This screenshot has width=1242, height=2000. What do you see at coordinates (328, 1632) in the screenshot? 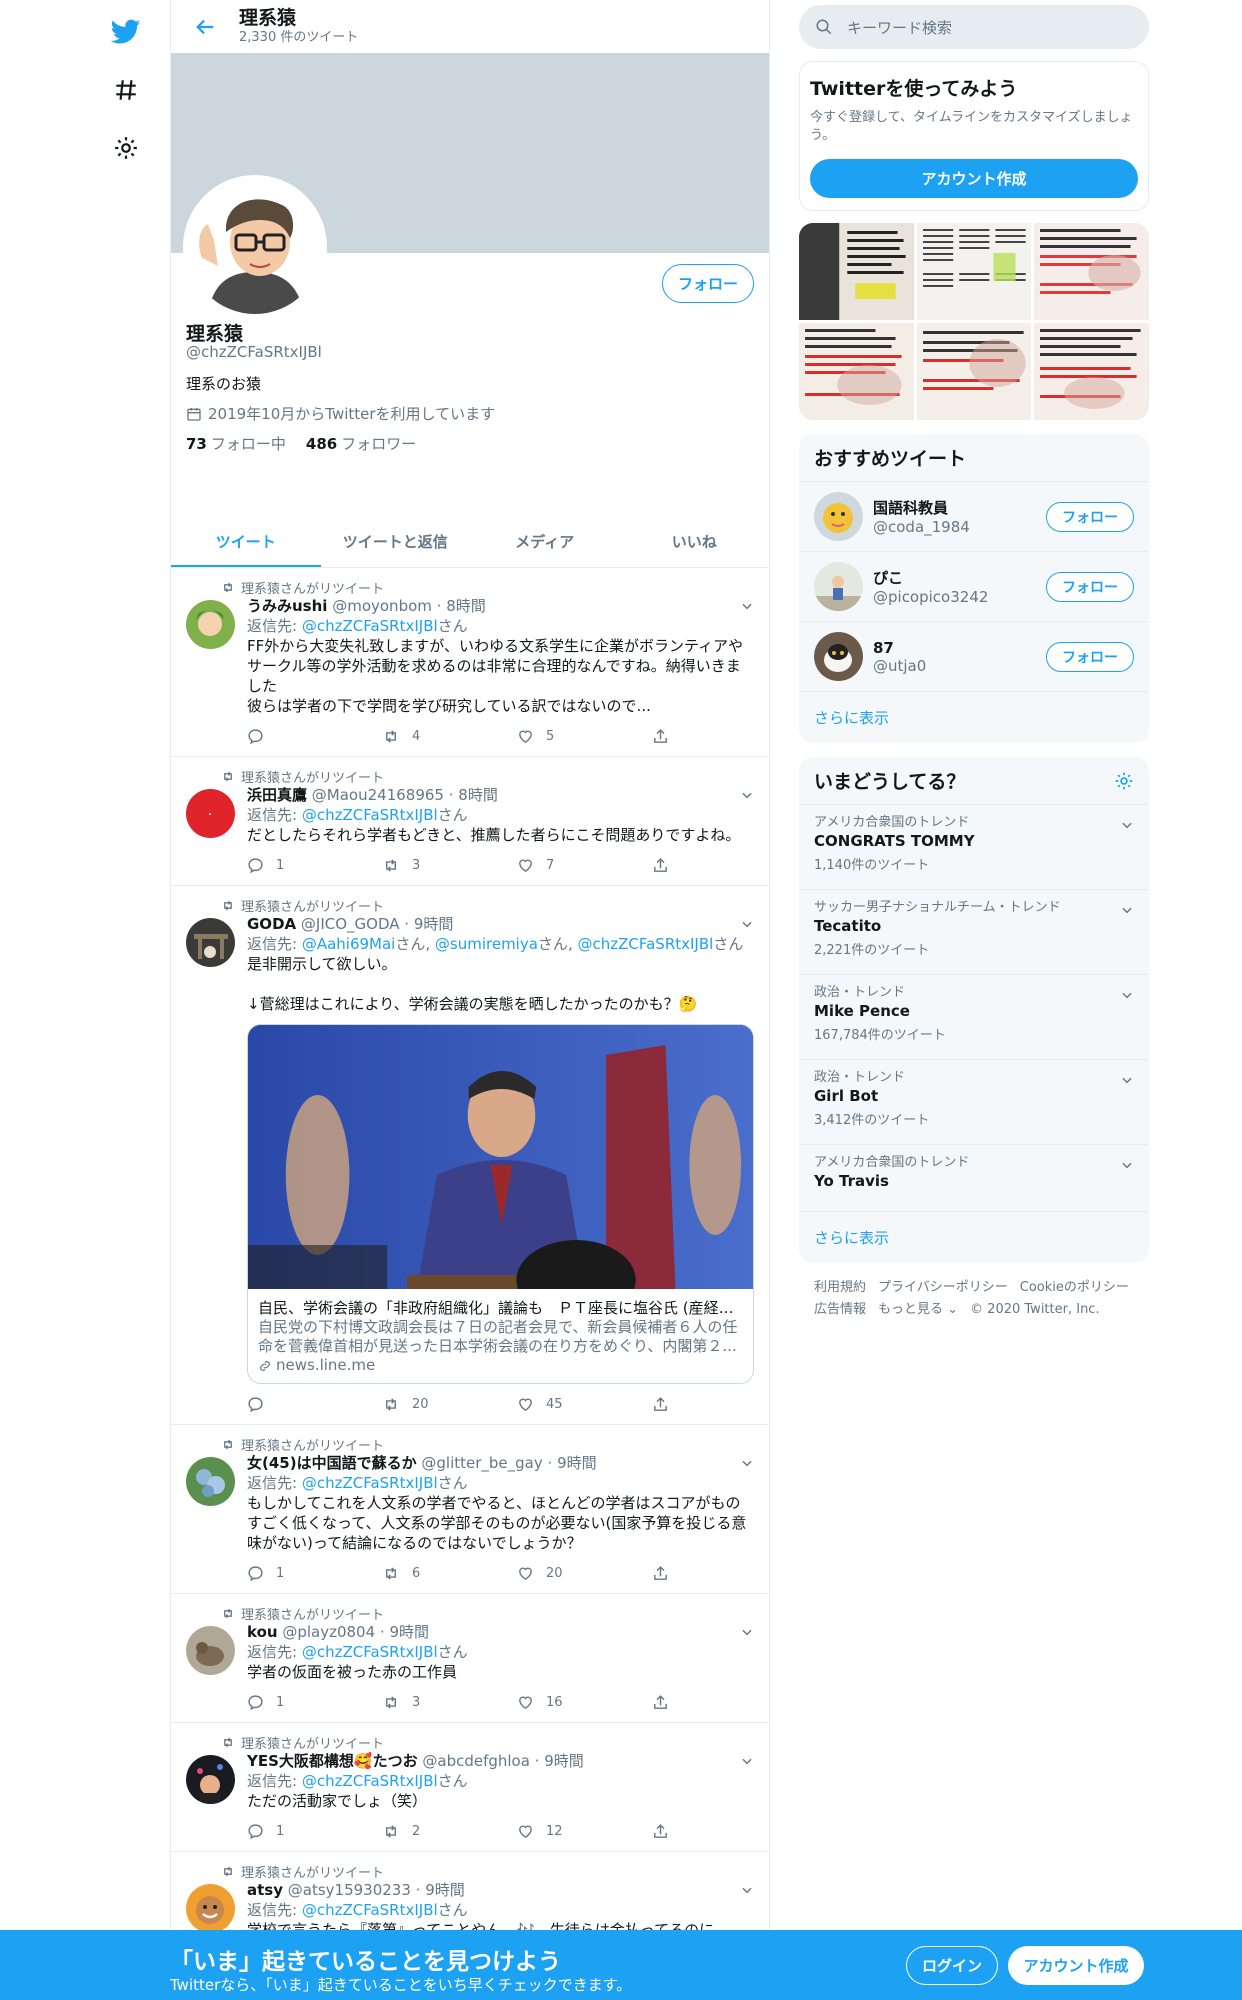
I see `tweet-author-handle: @playz0804` at bounding box center [328, 1632].